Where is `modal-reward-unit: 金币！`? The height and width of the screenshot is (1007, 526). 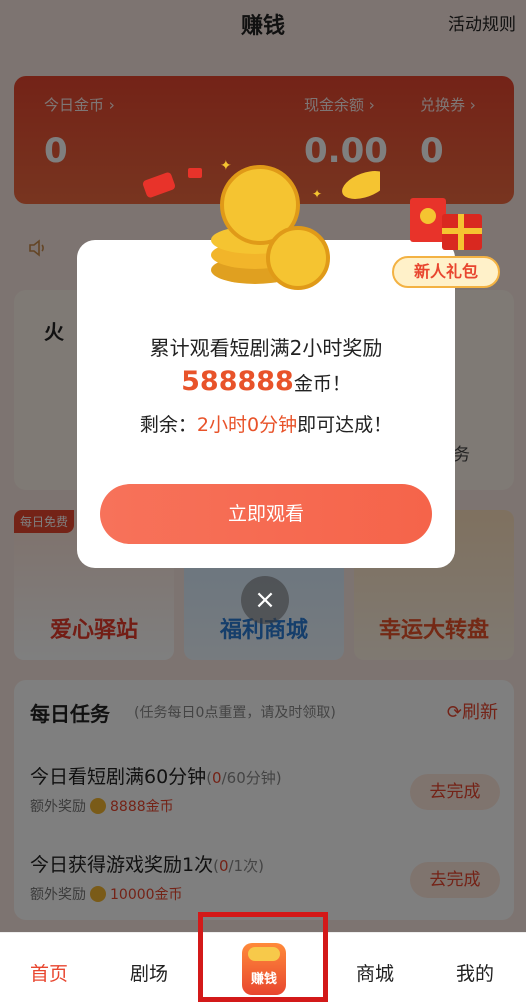 modal-reward-unit: 金币！ is located at coordinates (322, 384).